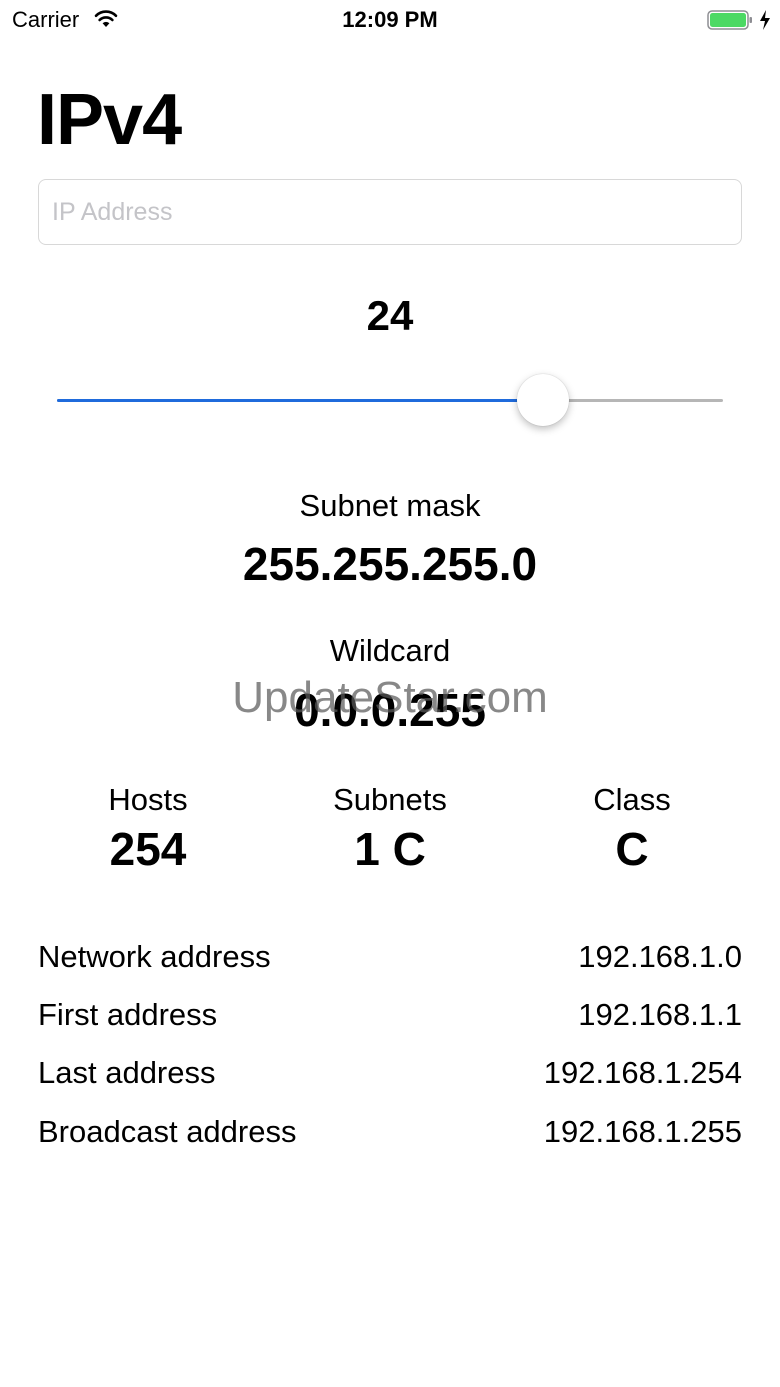  I want to click on charging-icon, so click(765, 20).